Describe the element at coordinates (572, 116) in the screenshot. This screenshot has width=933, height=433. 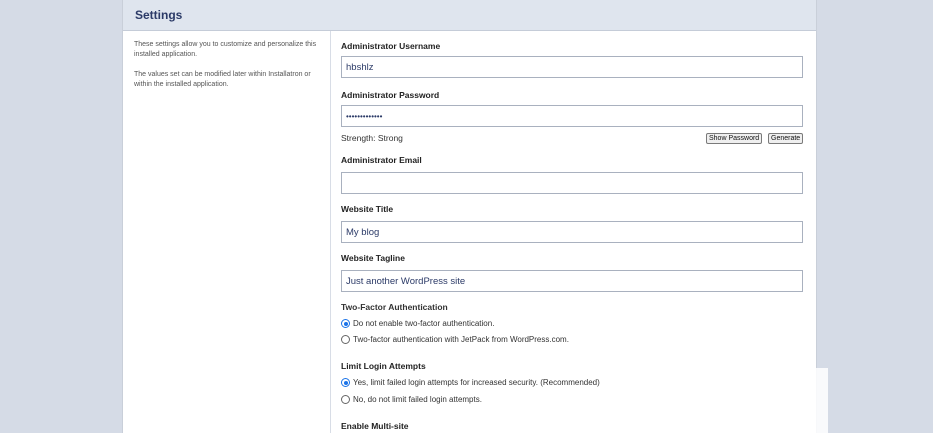
I see `admin-password-input` at that location.